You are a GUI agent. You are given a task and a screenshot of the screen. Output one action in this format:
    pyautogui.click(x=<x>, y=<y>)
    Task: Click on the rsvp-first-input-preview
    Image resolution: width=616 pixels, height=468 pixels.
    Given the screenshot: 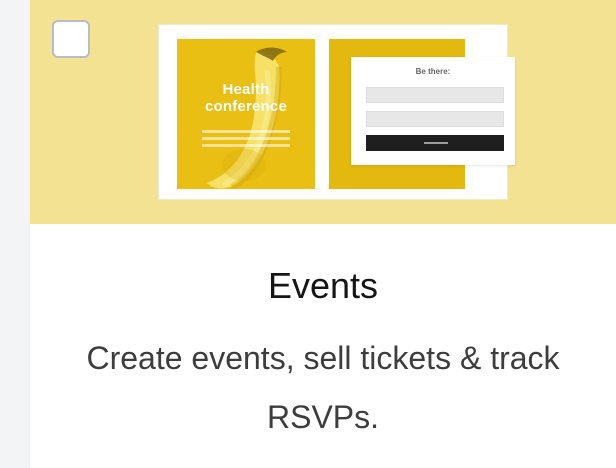 What is the action you would take?
    pyautogui.click(x=435, y=95)
    